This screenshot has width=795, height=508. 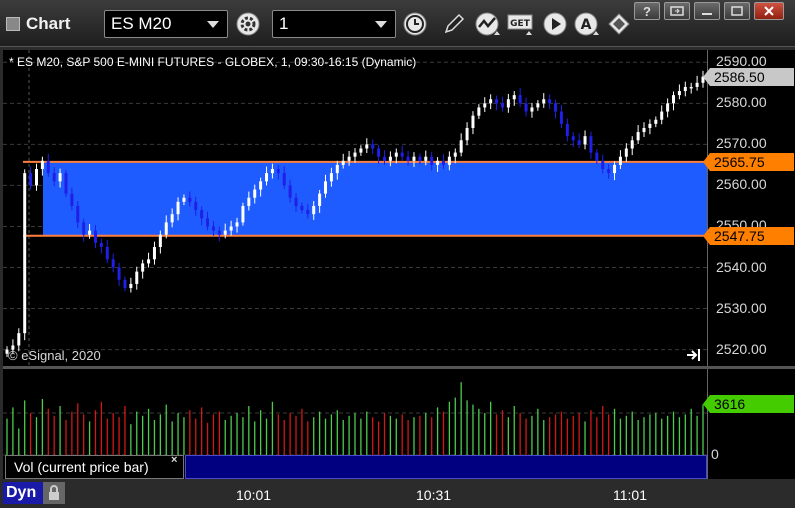 What do you see at coordinates (522, 24) in the screenshot?
I see `get-icon: GET` at bounding box center [522, 24].